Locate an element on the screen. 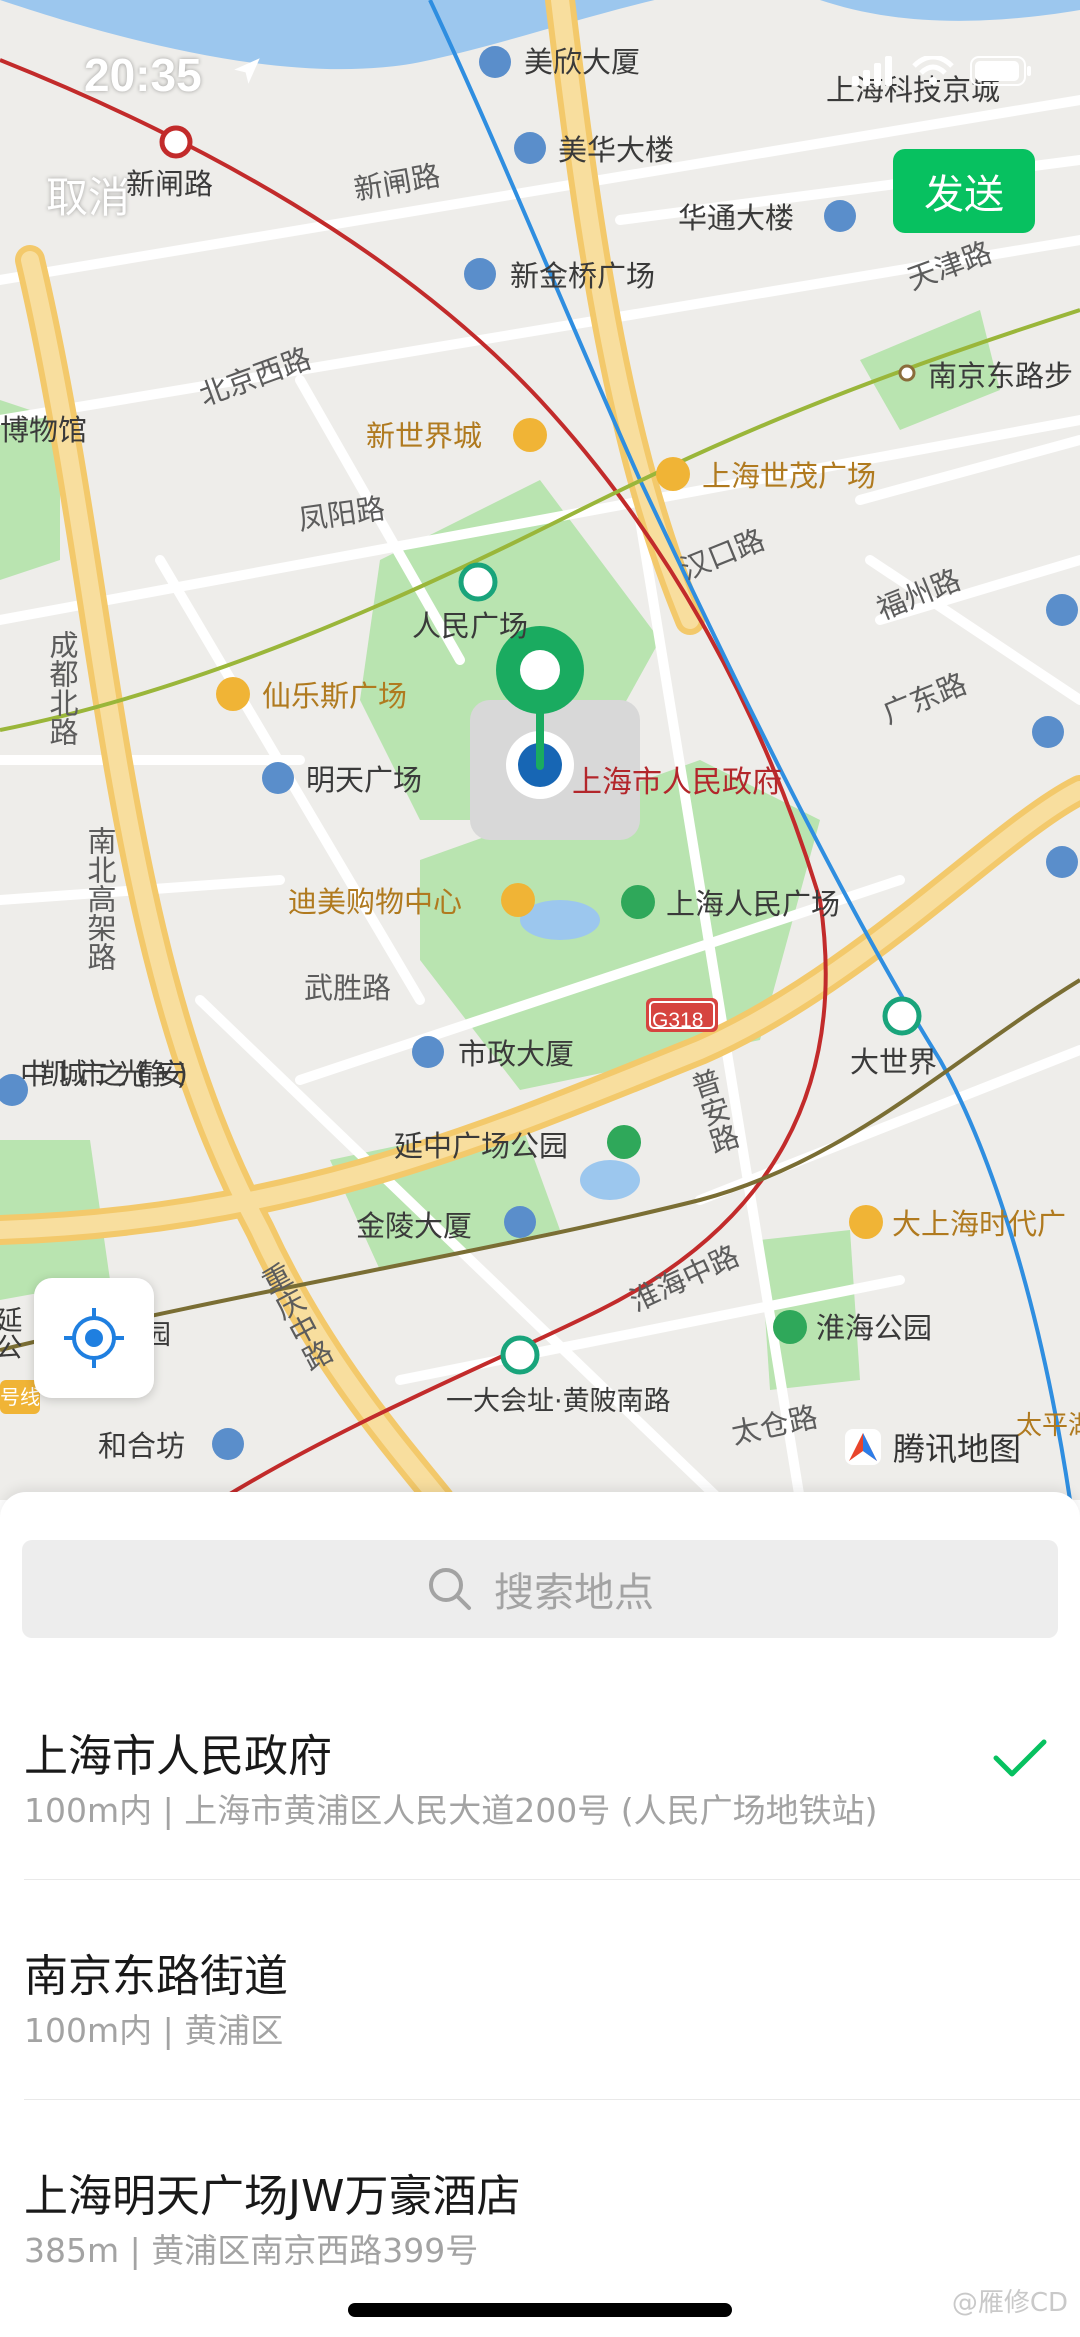 Image resolution: width=1080 pixels, height=2337 pixels. label-dashijie: 大世界 is located at coordinates (893, 1062).